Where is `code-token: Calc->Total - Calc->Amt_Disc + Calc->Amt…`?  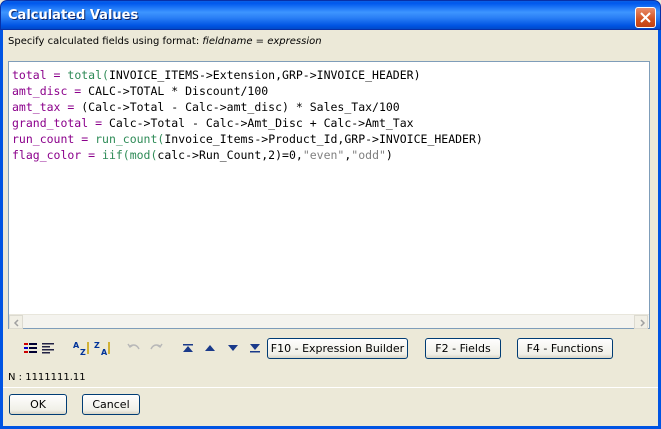 code-token: Calc->Total - Calc->Amt_Disc + Calc->Amt… is located at coordinates (261, 123).